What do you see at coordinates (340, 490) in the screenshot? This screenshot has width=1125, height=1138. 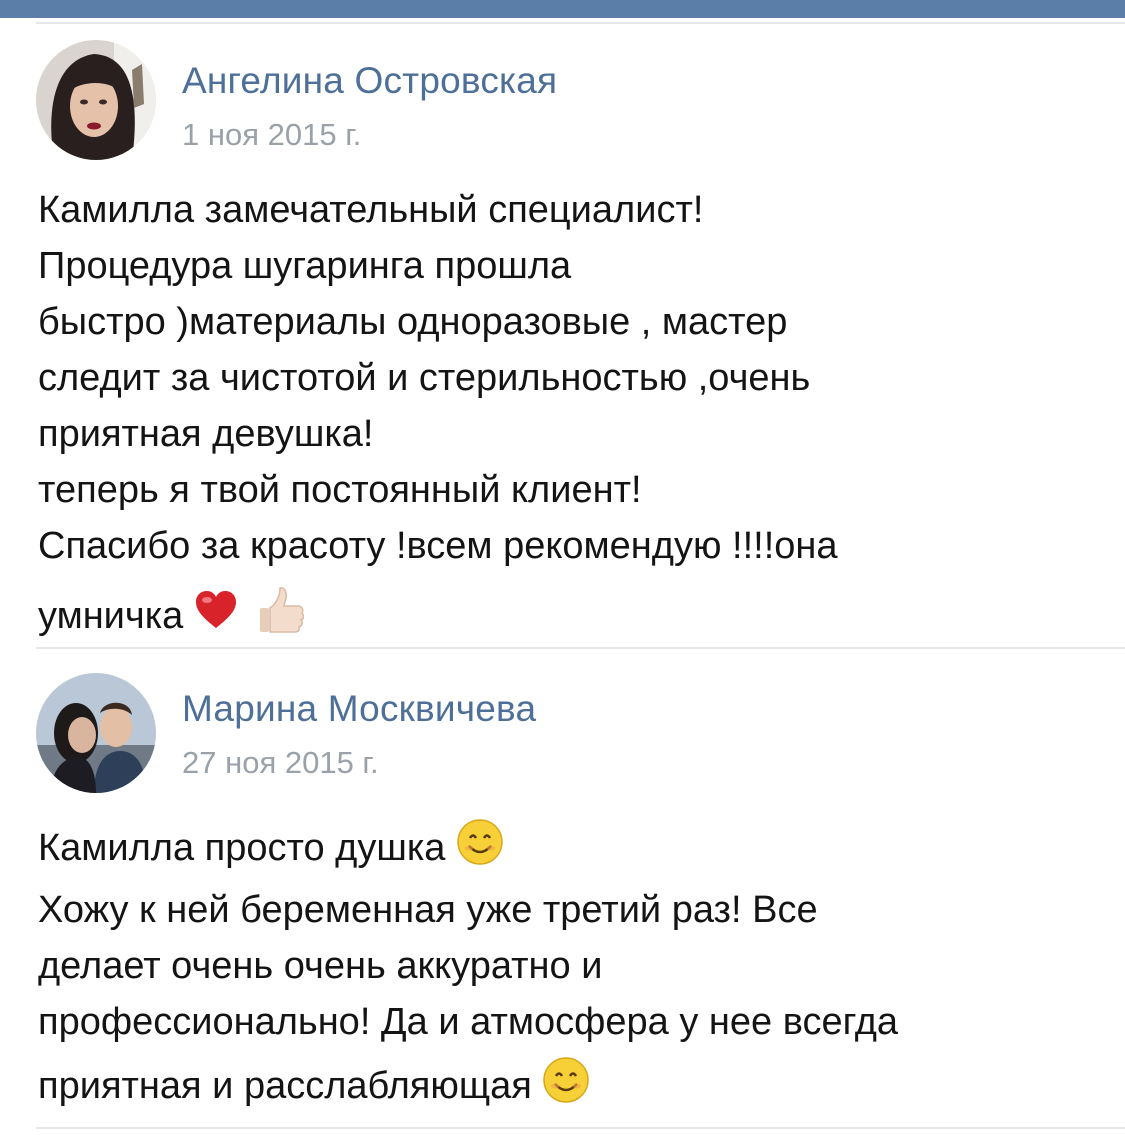 I see `text-line: теперь я твой постоянный клиент!` at bounding box center [340, 490].